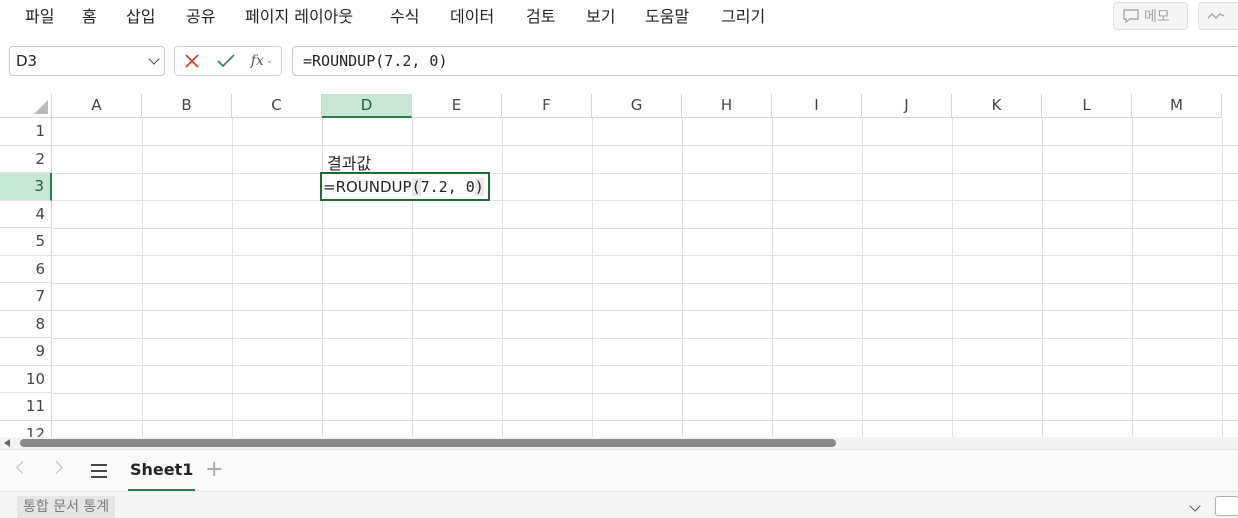  What do you see at coordinates (637, 106) in the screenshot?
I see `column-header-g: G` at bounding box center [637, 106].